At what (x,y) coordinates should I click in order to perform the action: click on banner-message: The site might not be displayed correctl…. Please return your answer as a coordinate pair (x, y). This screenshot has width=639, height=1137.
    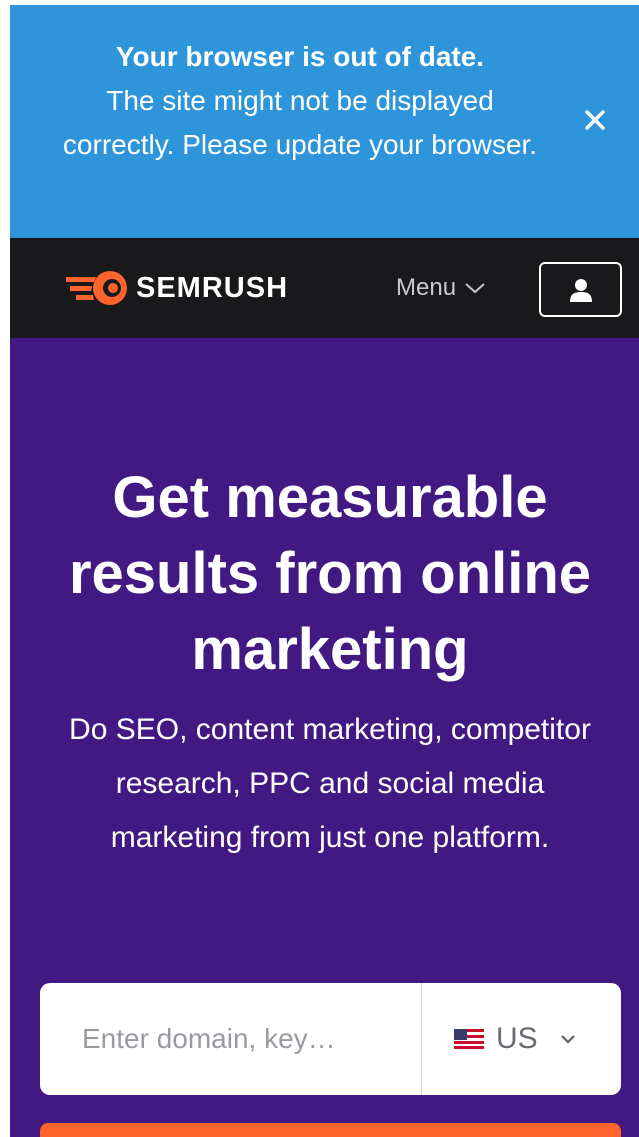
    Looking at the image, I should click on (300, 122).